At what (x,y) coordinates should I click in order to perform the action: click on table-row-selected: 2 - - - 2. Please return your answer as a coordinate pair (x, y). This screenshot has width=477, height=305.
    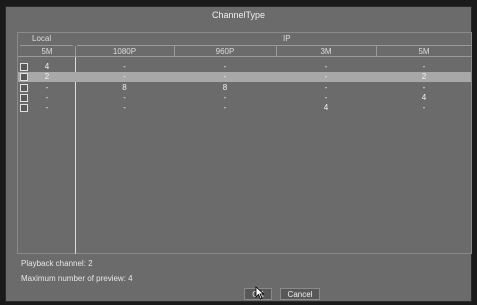
    Looking at the image, I should click on (244, 77).